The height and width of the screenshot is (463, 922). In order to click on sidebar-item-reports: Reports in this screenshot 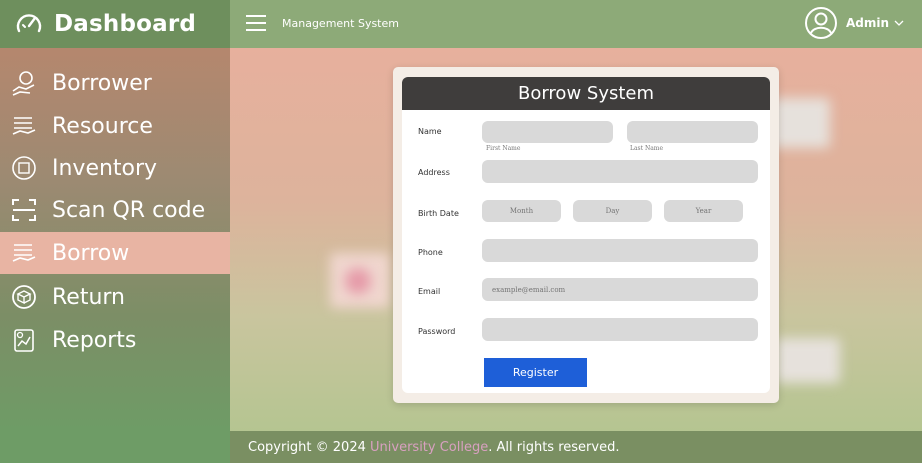, I will do `click(115, 340)`.